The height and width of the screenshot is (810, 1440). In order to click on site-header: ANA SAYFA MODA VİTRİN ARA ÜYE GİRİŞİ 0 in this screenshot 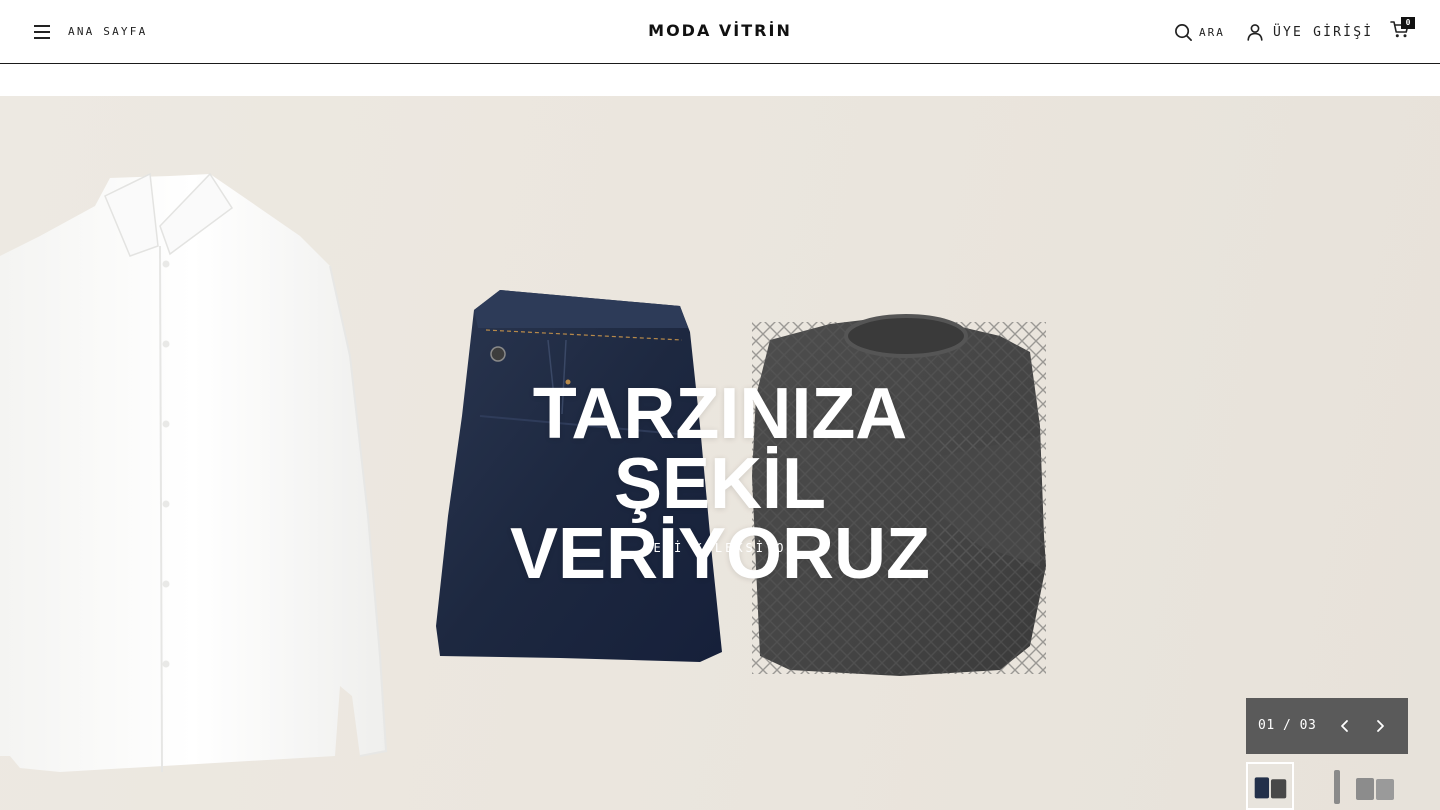, I will do `click(720, 32)`.